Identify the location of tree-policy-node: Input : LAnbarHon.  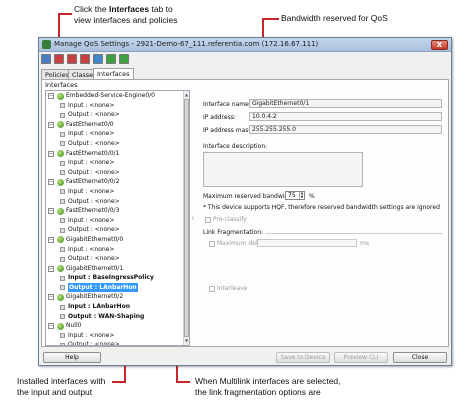
(115, 307).